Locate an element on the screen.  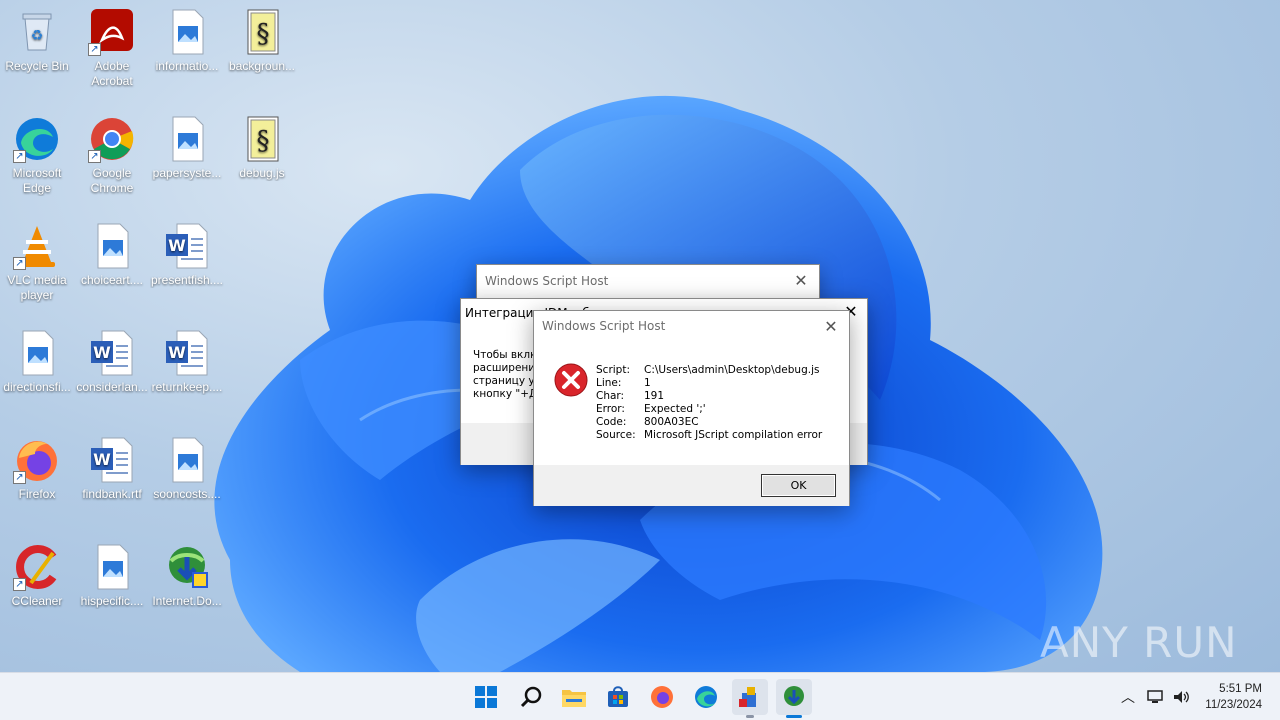
desktop-icon-debug-js: § debug.js is located at coordinates (262, 148).